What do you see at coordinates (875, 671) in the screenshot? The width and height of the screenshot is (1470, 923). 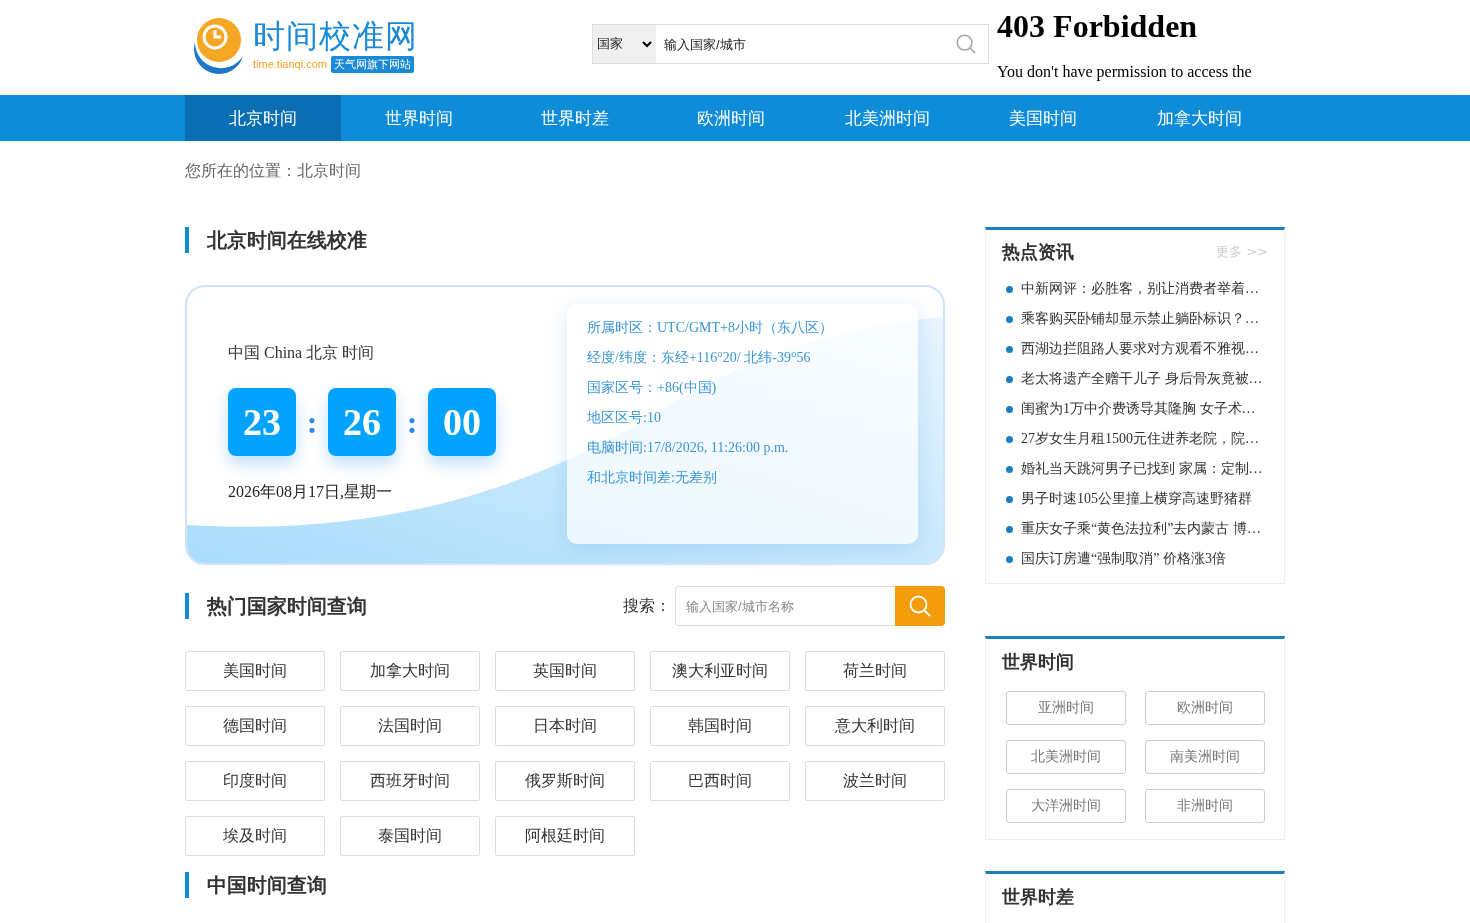 I see `country-time-button: 荷兰时间` at bounding box center [875, 671].